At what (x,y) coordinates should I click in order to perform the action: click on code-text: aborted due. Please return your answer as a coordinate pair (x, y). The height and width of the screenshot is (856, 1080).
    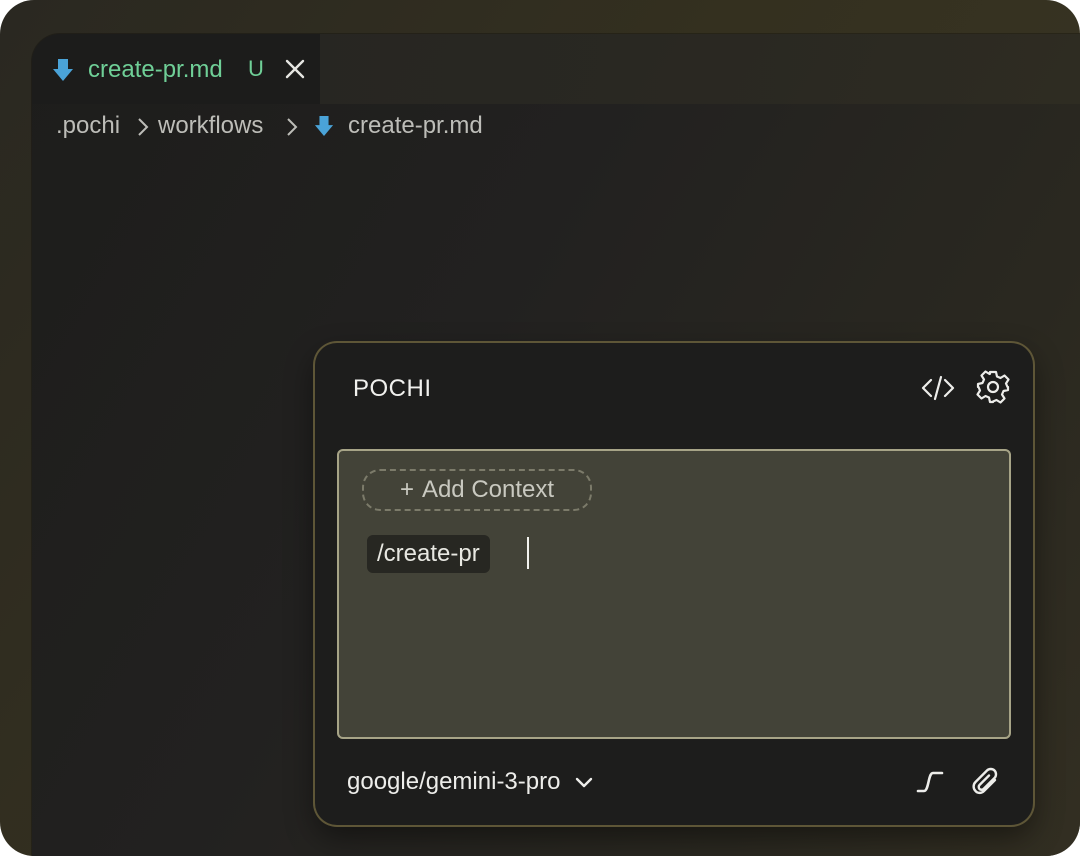
    Looking at the image, I should click on (222, 609).